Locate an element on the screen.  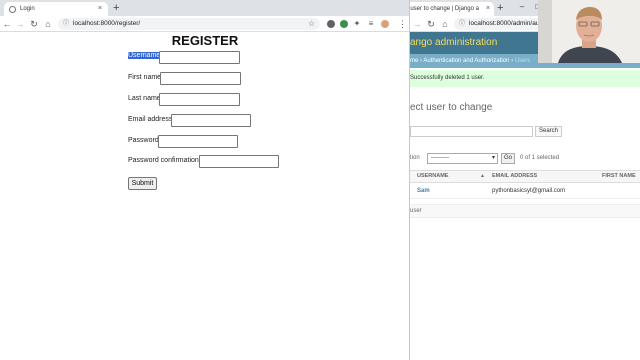
action-label: tion is located at coordinates (415, 158).